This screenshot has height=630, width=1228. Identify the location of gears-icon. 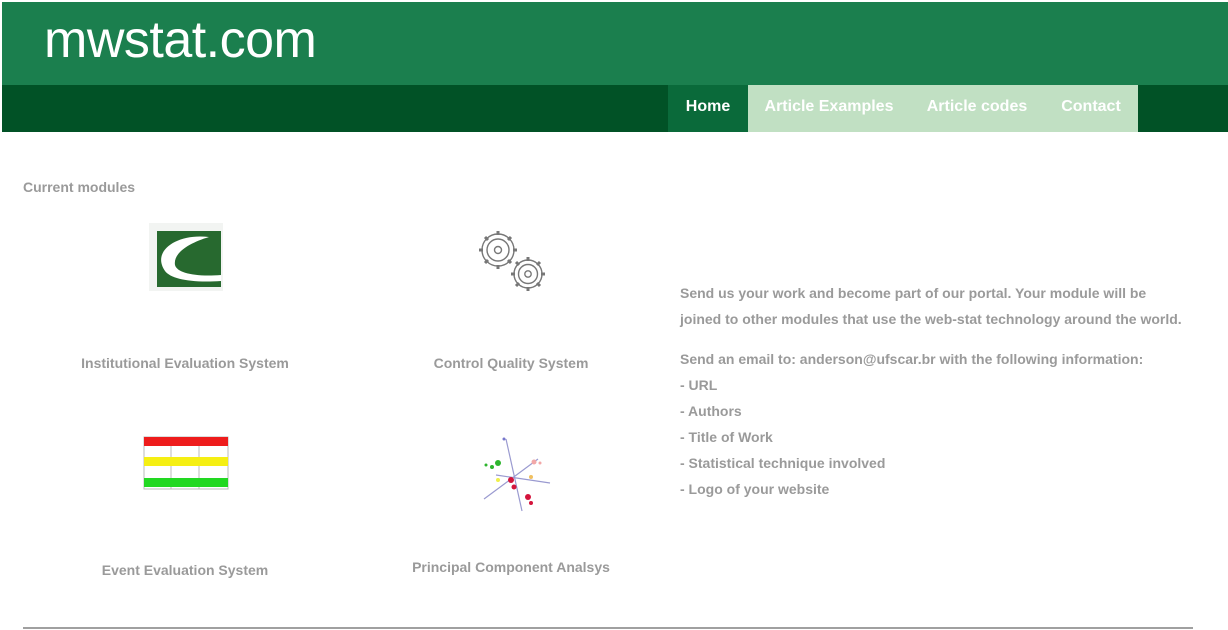
(513, 262).